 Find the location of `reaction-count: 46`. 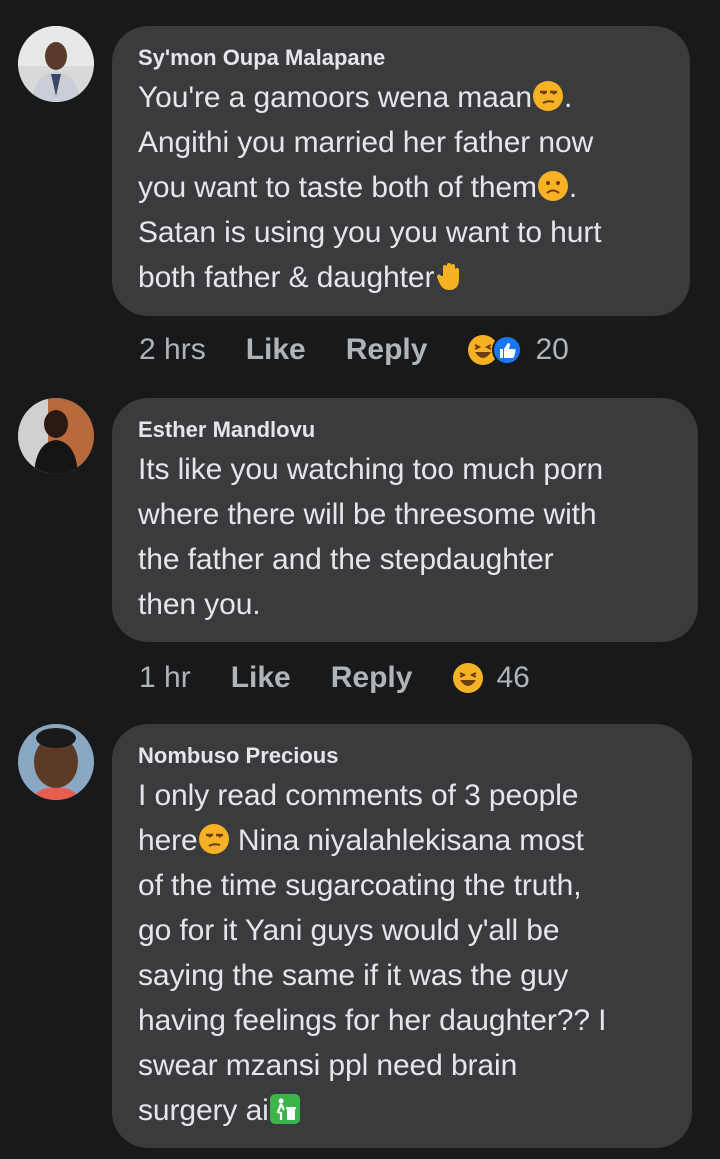

reaction-count: 46 is located at coordinates (513, 677).